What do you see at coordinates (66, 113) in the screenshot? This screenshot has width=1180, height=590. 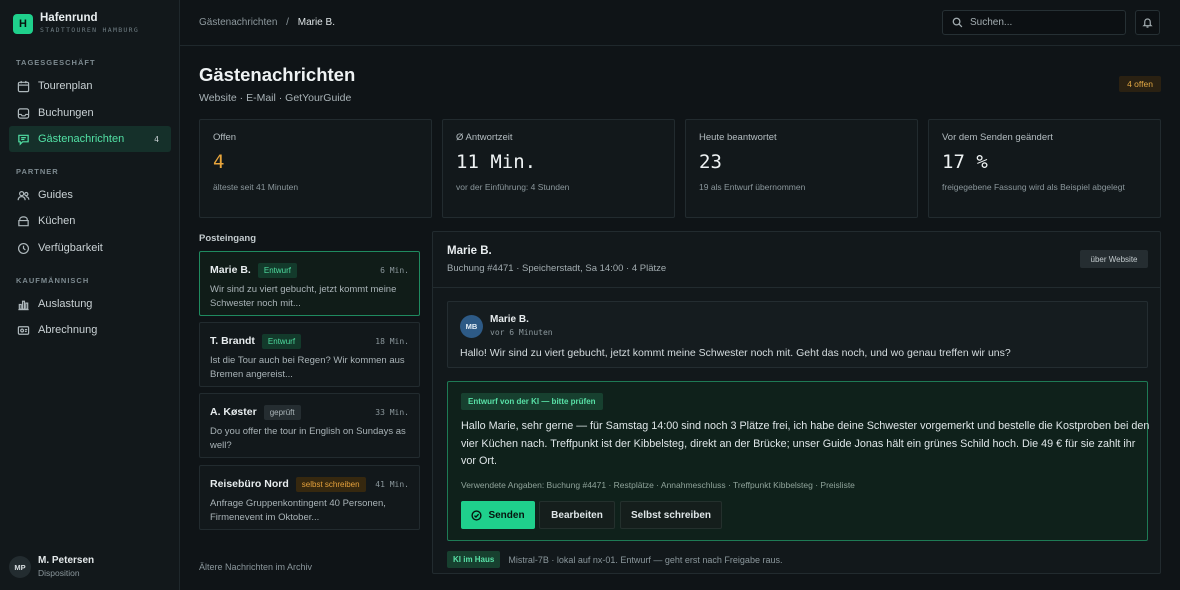 I see `sidebar-item-label: Buchungen` at bounding box center [66, 113].